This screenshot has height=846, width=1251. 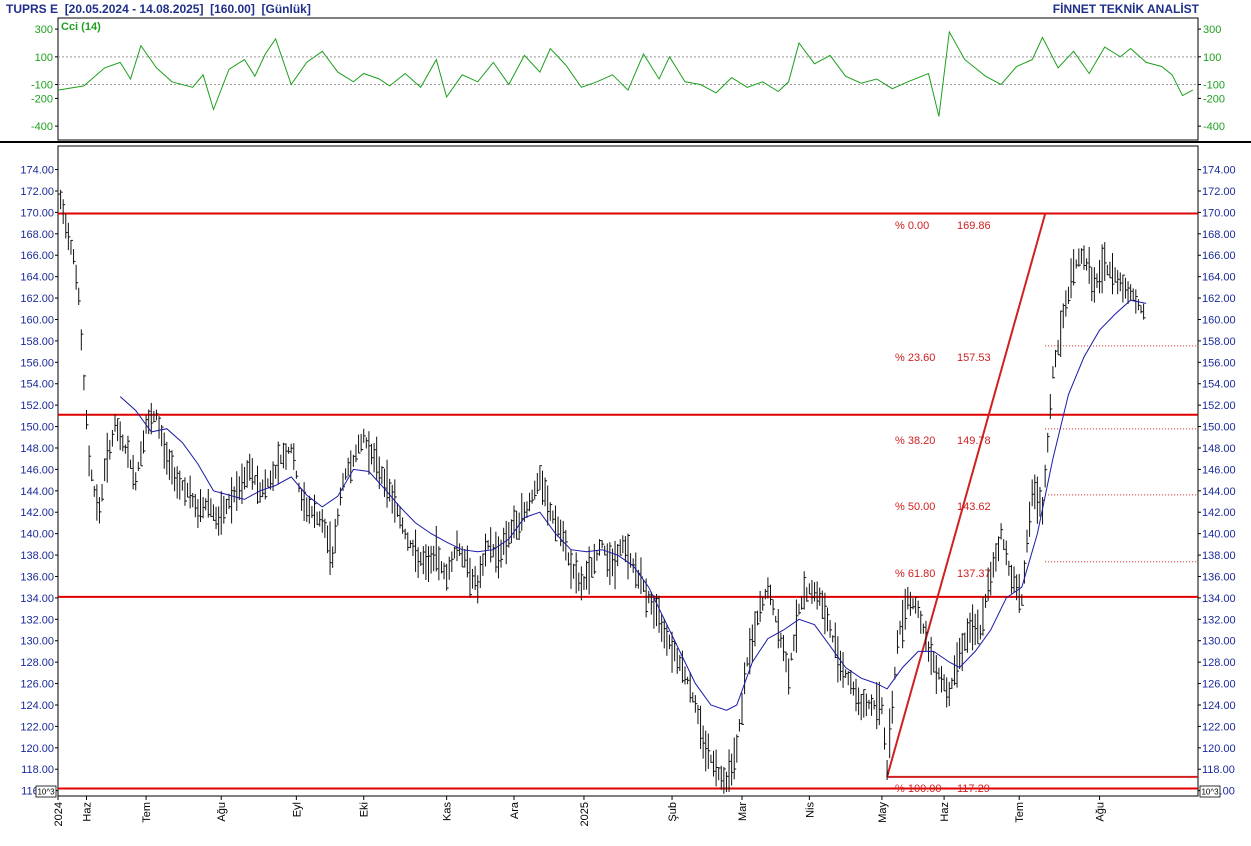 What do you see at coordinates (1219, 192) in the screenshot?
I see `price-tick-right: 172.00` at bounding box center [1219, 192].